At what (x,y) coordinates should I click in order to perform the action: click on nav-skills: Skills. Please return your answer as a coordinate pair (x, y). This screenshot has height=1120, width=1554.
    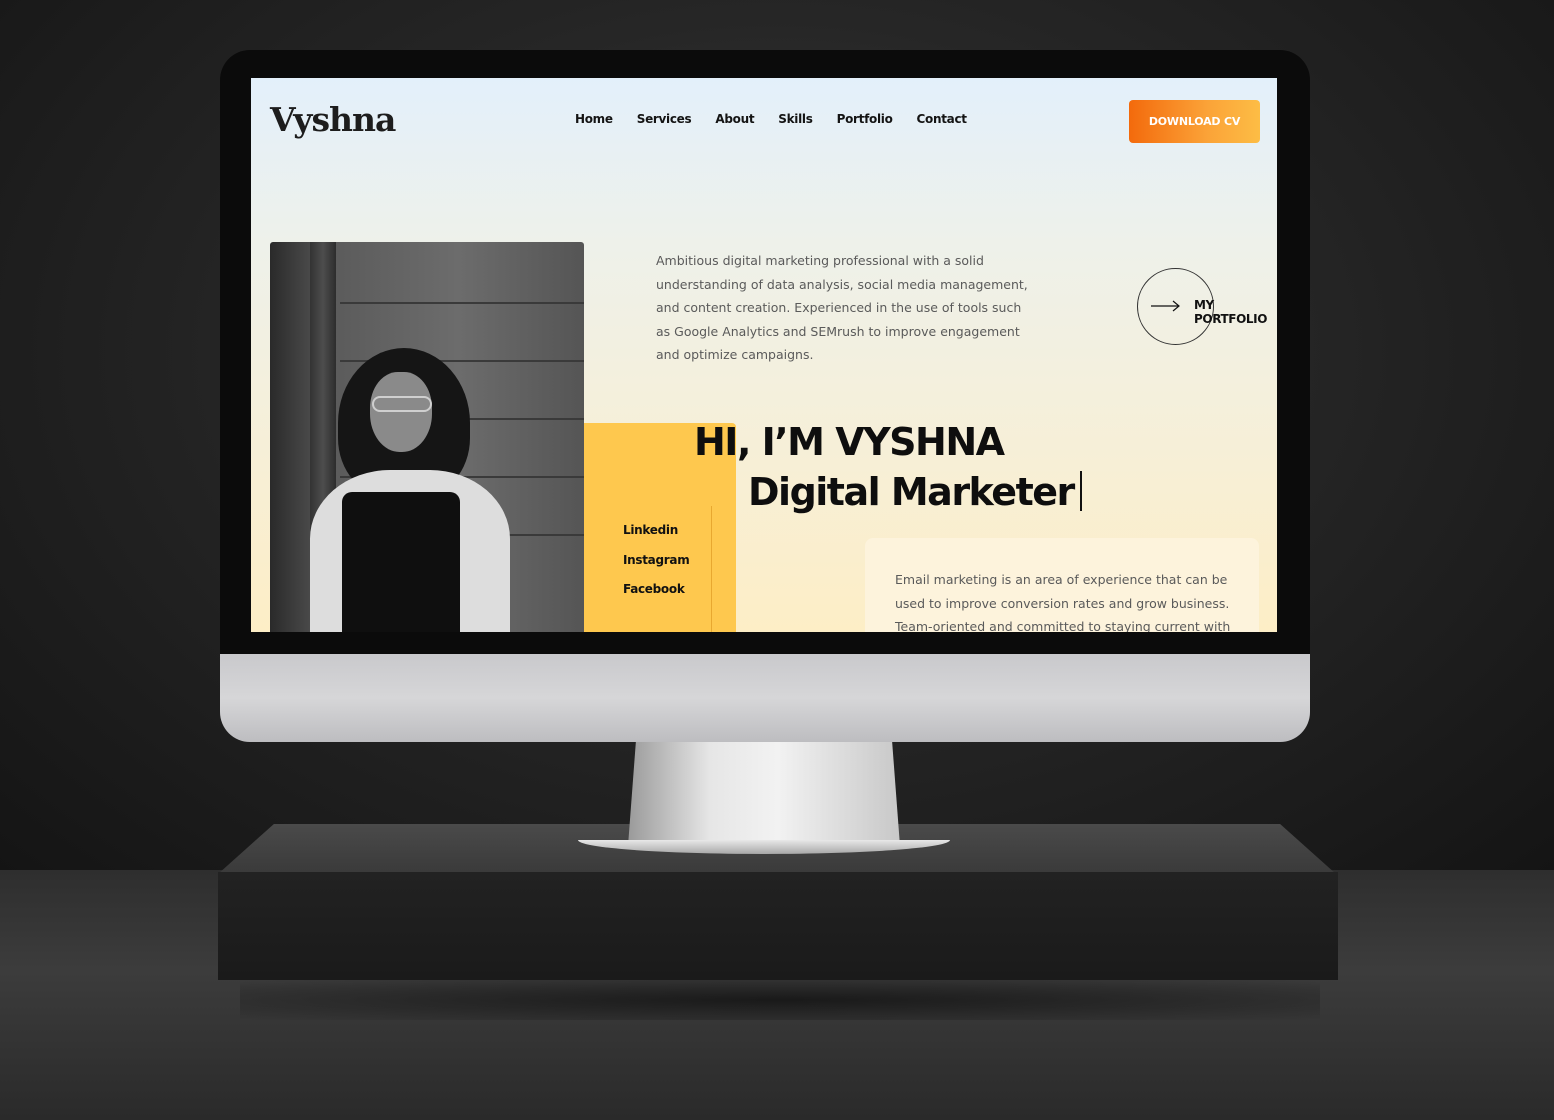
    Looking at the image, I should click on (795, 119).